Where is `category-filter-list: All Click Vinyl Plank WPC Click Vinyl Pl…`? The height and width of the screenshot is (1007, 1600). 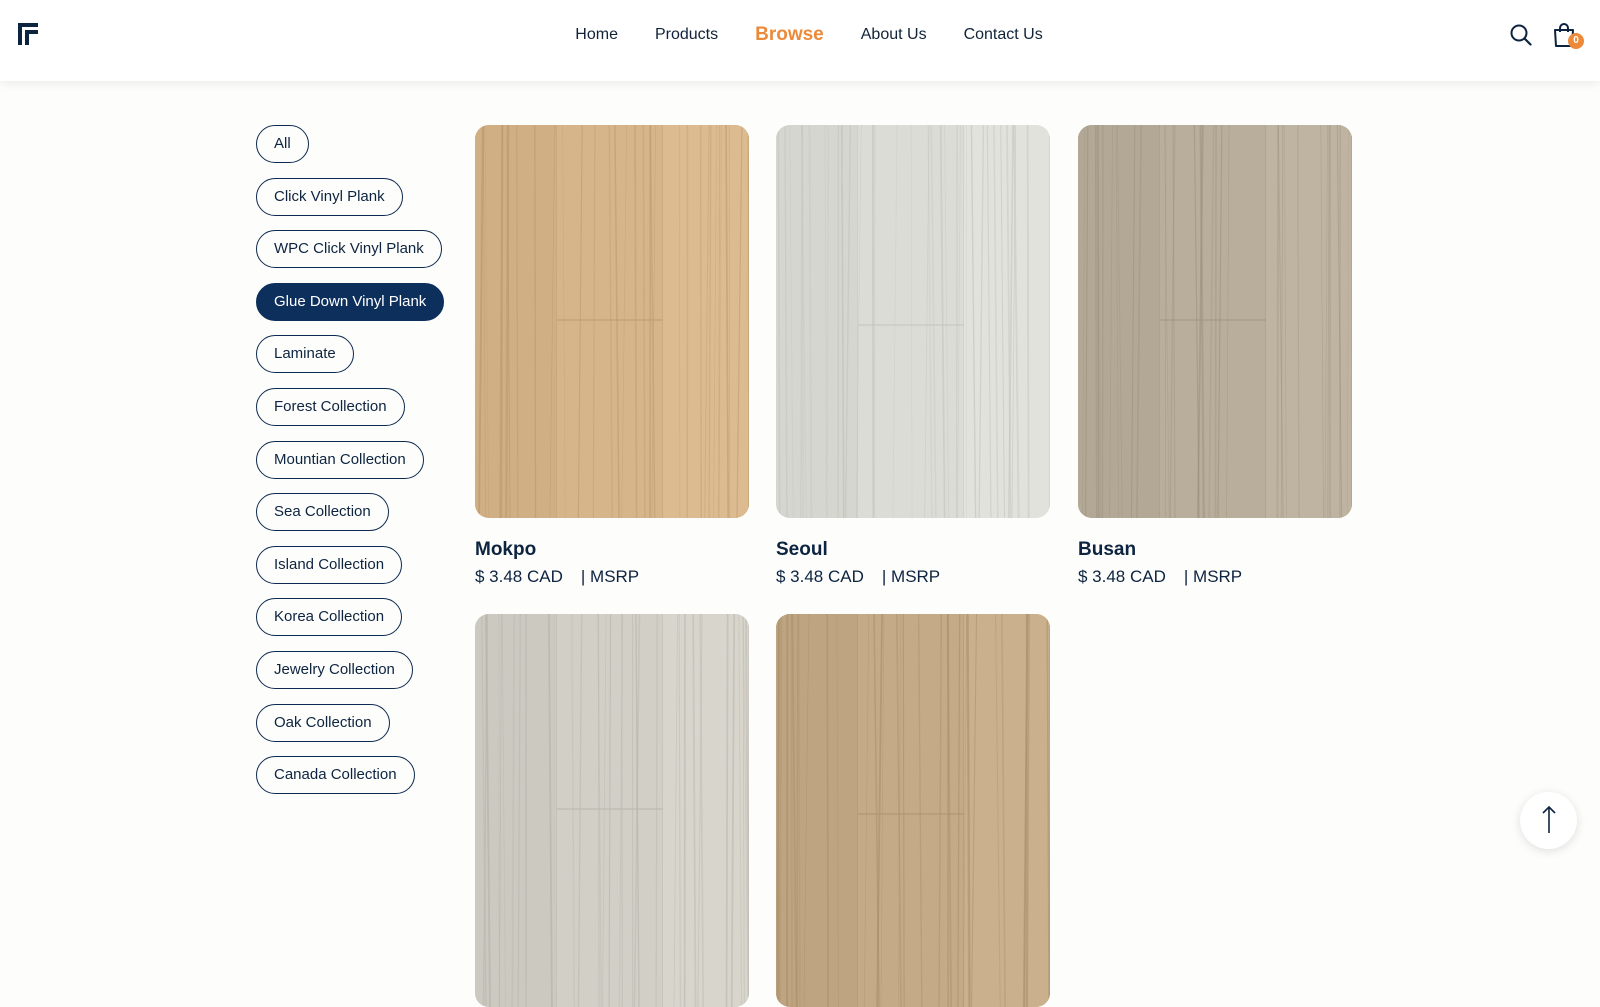 category-filter-list: All Click Vinyl Plank WPC Click Vinyl Pl… is located at coordinates (366, 467).